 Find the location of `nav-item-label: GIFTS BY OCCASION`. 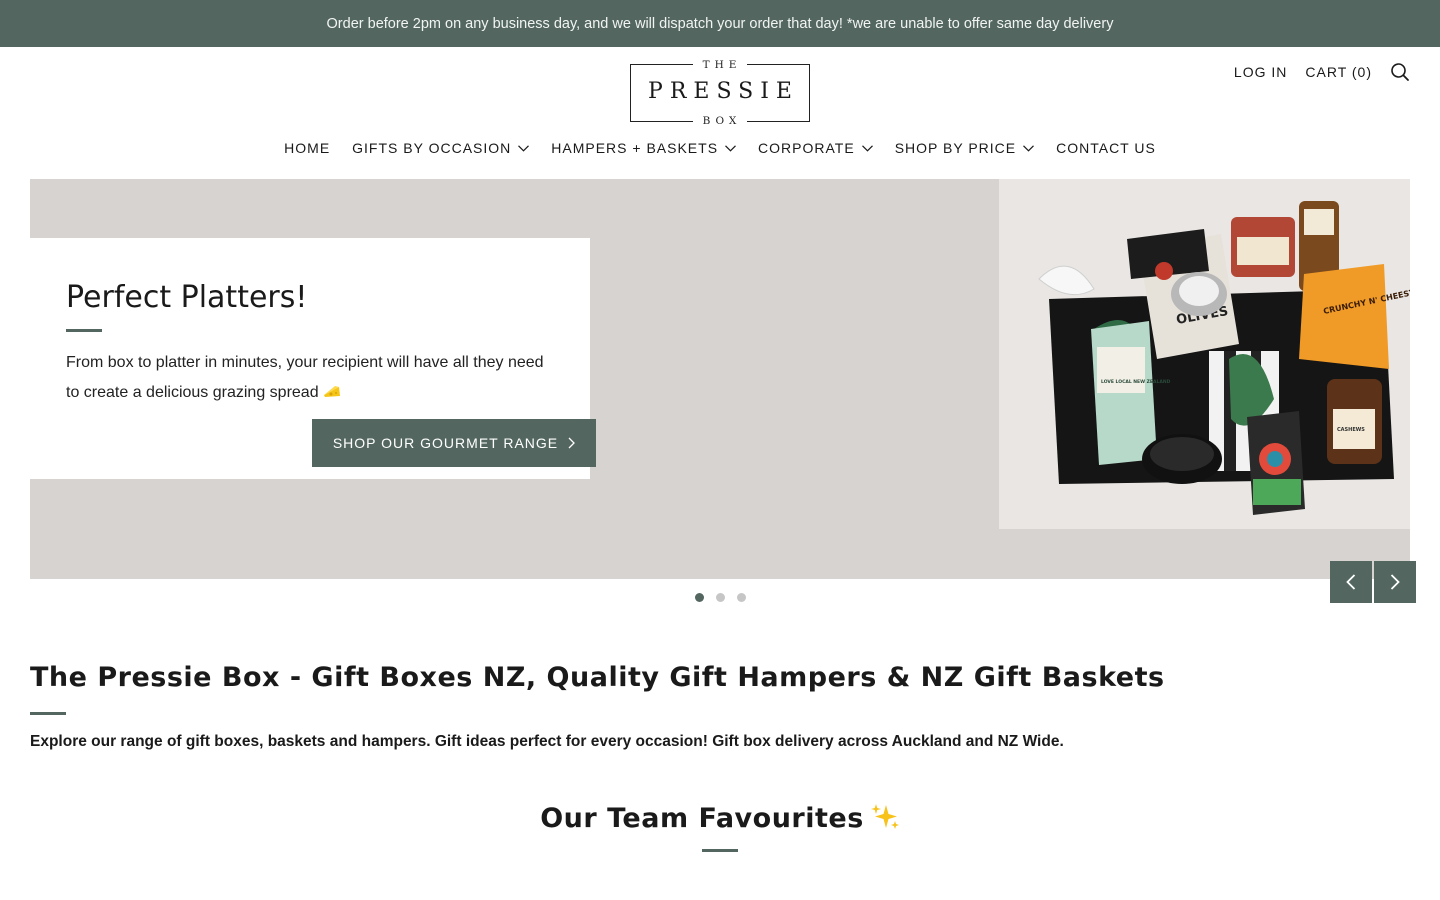

nav-item-label: GIFTS BY OCCASION is located at coordinates (432, 148).